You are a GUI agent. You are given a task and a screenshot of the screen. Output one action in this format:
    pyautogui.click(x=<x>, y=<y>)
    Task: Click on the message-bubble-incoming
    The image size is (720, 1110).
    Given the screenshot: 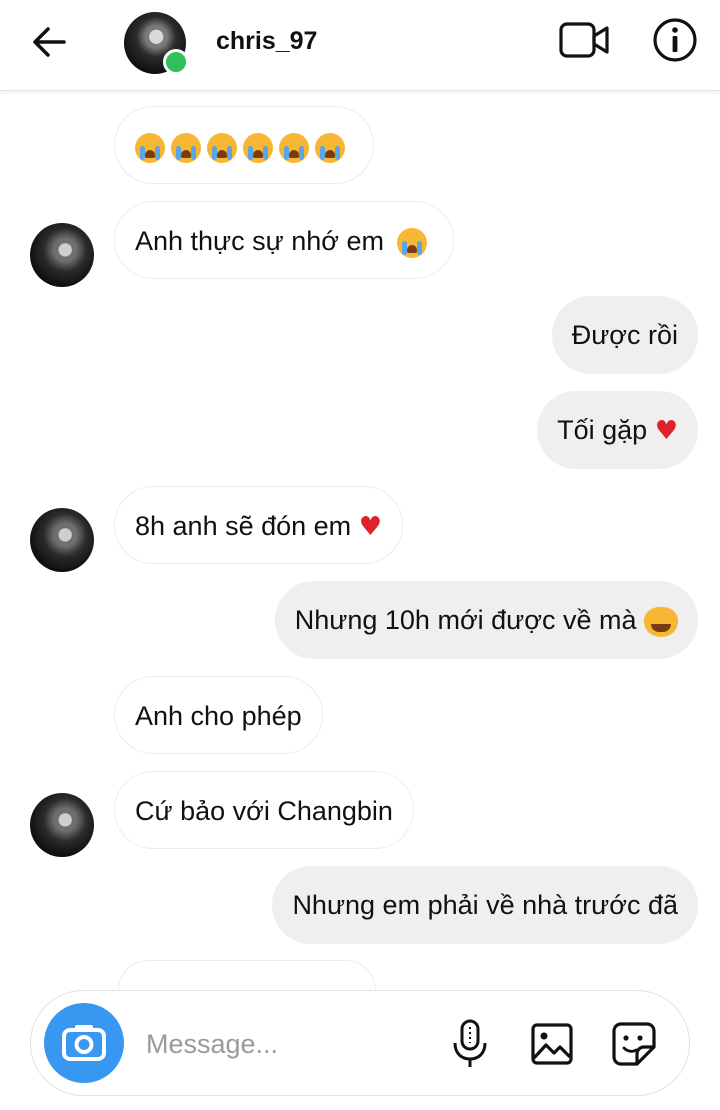 What is the action you would take?
    pyautogui.click(x=244, y=145)
    